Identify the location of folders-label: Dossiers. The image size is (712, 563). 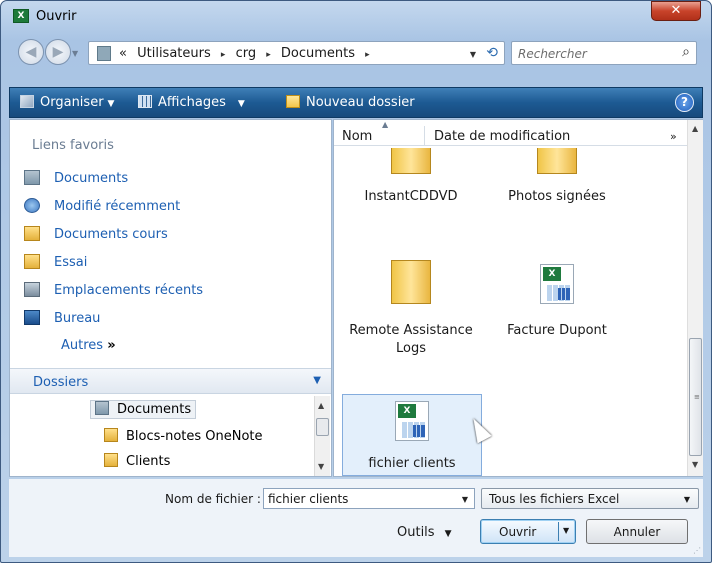
(61, 382).